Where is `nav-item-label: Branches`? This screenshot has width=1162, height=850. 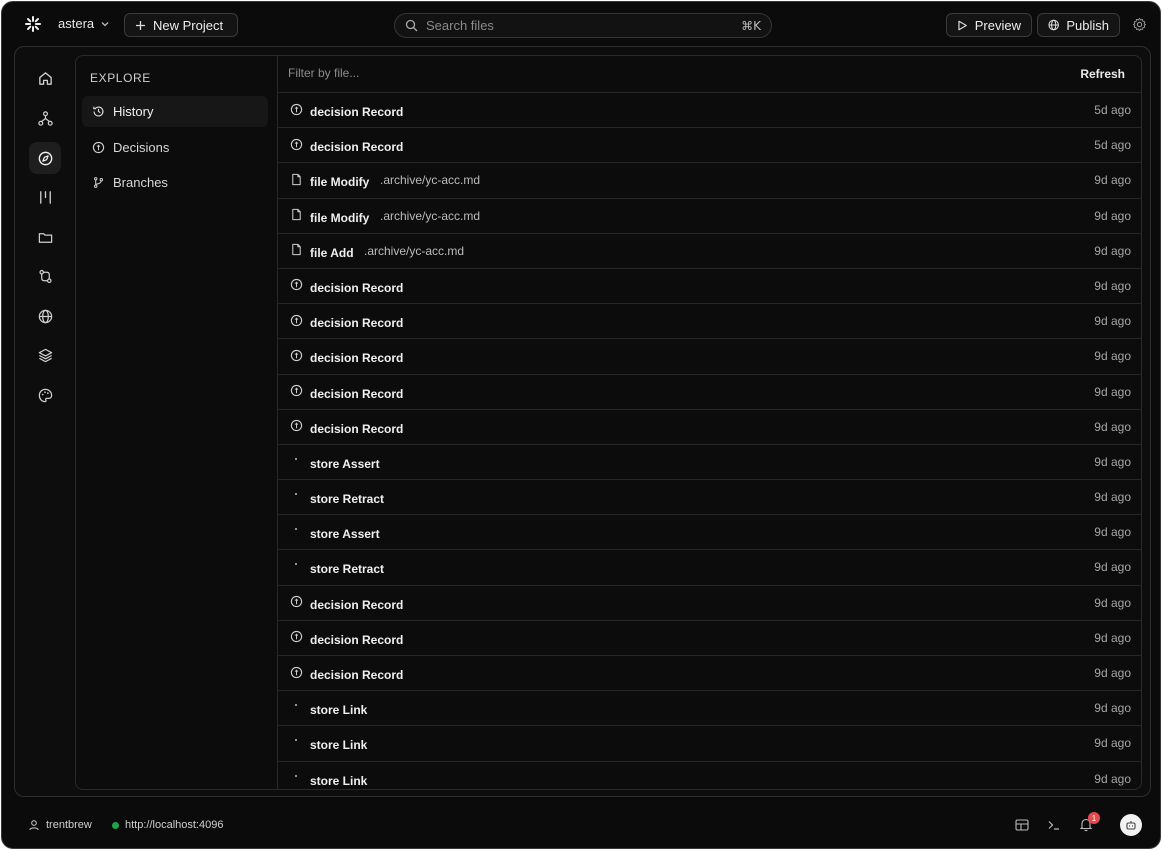 nav-item-label: Branches is located at coordinates (140, 182).